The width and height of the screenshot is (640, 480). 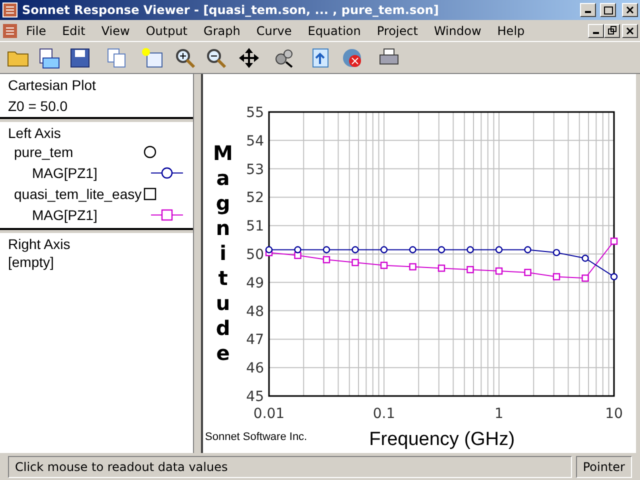 What do you see at coordinates (255, 368) in the screenshot?
I see `y-tick-label: 46` at bounding box center [255, 368].